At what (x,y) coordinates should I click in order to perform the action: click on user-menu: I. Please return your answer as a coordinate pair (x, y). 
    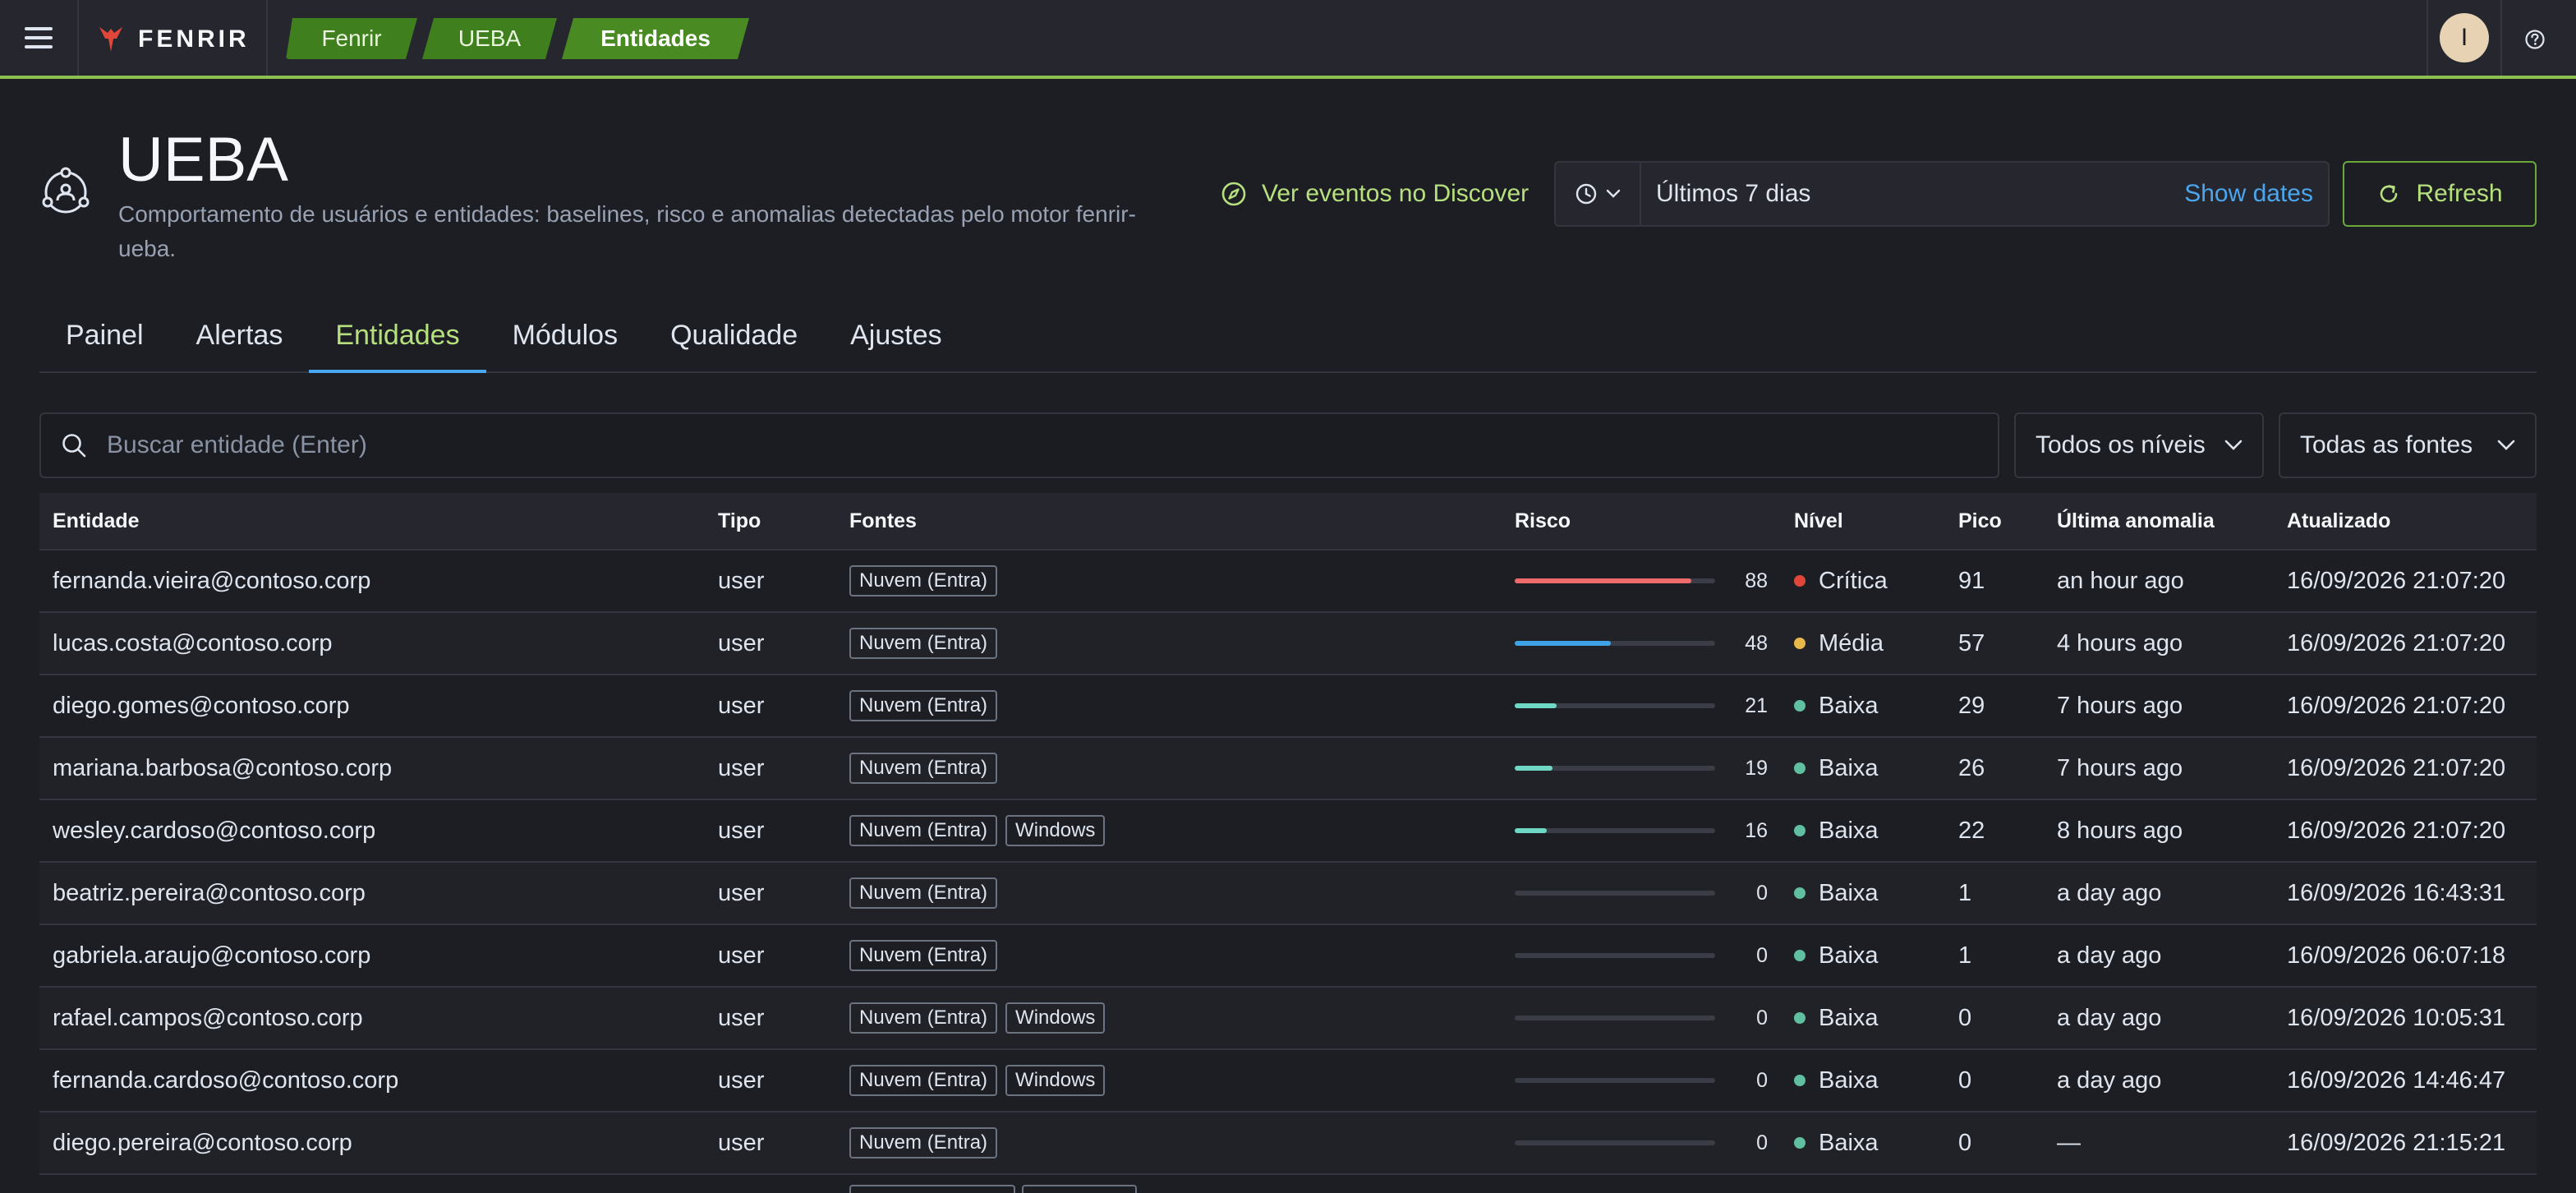
    Looking at the image, I should click on (2464, 38).